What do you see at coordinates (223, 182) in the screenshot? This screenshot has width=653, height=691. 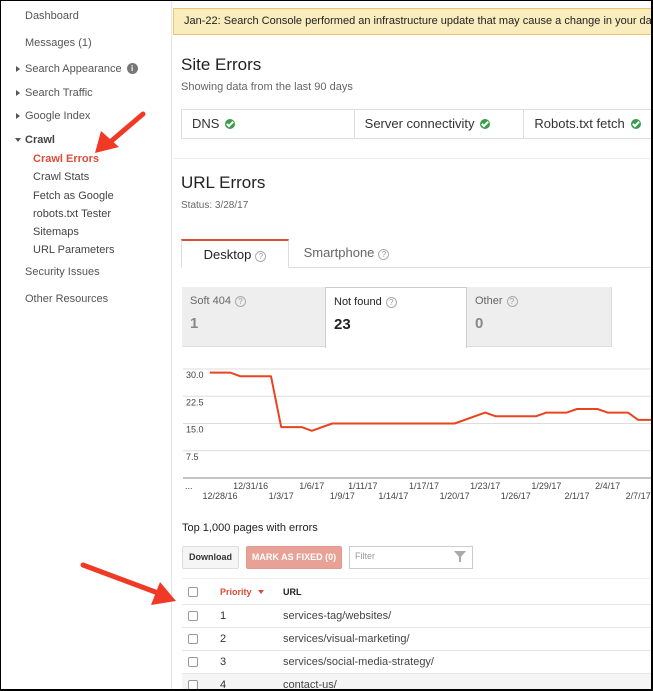 I see `url-errors-title: URL Errors` at bounding box center [223, 182].